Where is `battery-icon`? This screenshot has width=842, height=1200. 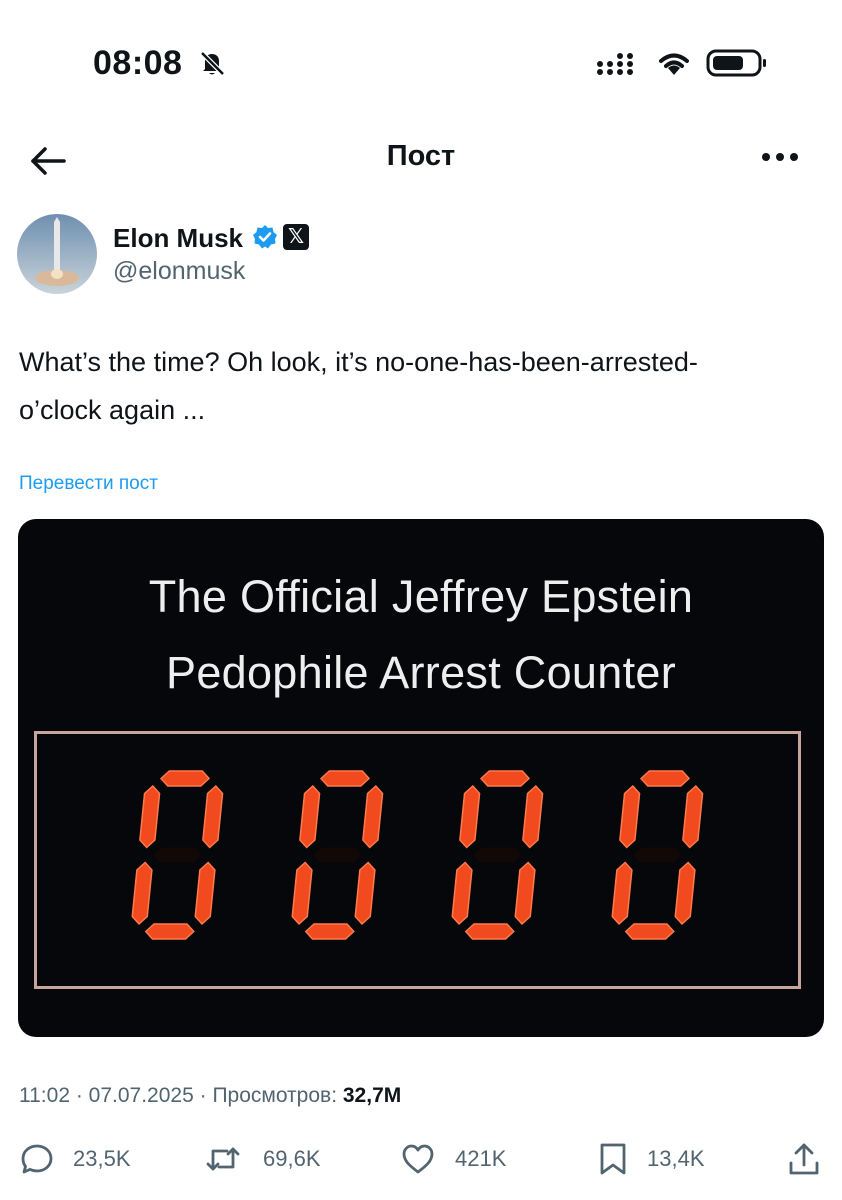 battery-icon is located at coordinates (736, 63).